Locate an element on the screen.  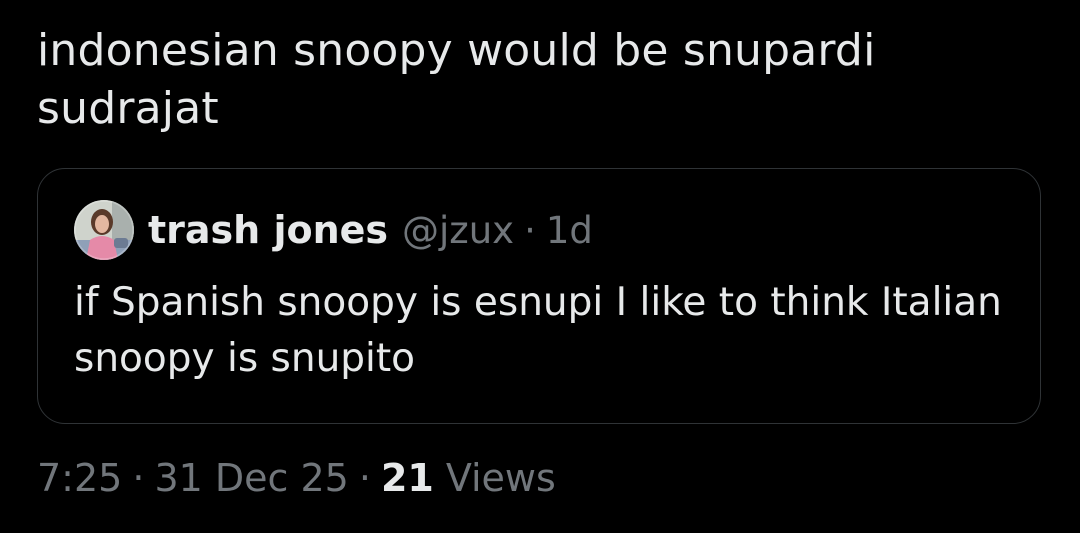
quoted-author-name: trash jones is located at coordinates (268, 230).